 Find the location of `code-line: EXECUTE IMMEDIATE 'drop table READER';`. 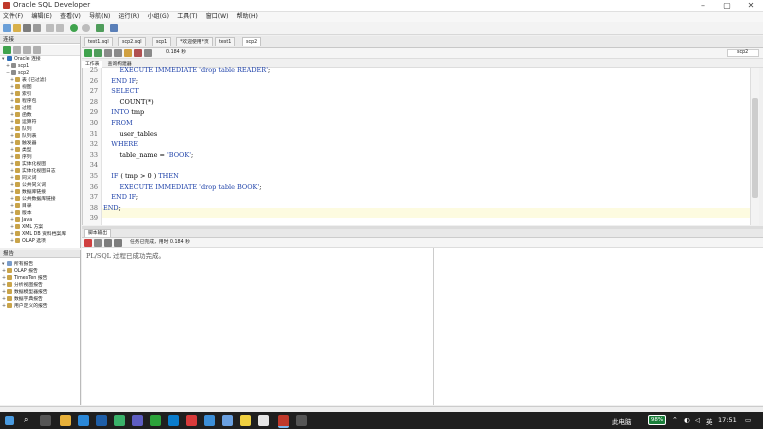

code-line: EXECUTE IMMEDIATE 'drop table READER'; is located at coordinates (187, 70).